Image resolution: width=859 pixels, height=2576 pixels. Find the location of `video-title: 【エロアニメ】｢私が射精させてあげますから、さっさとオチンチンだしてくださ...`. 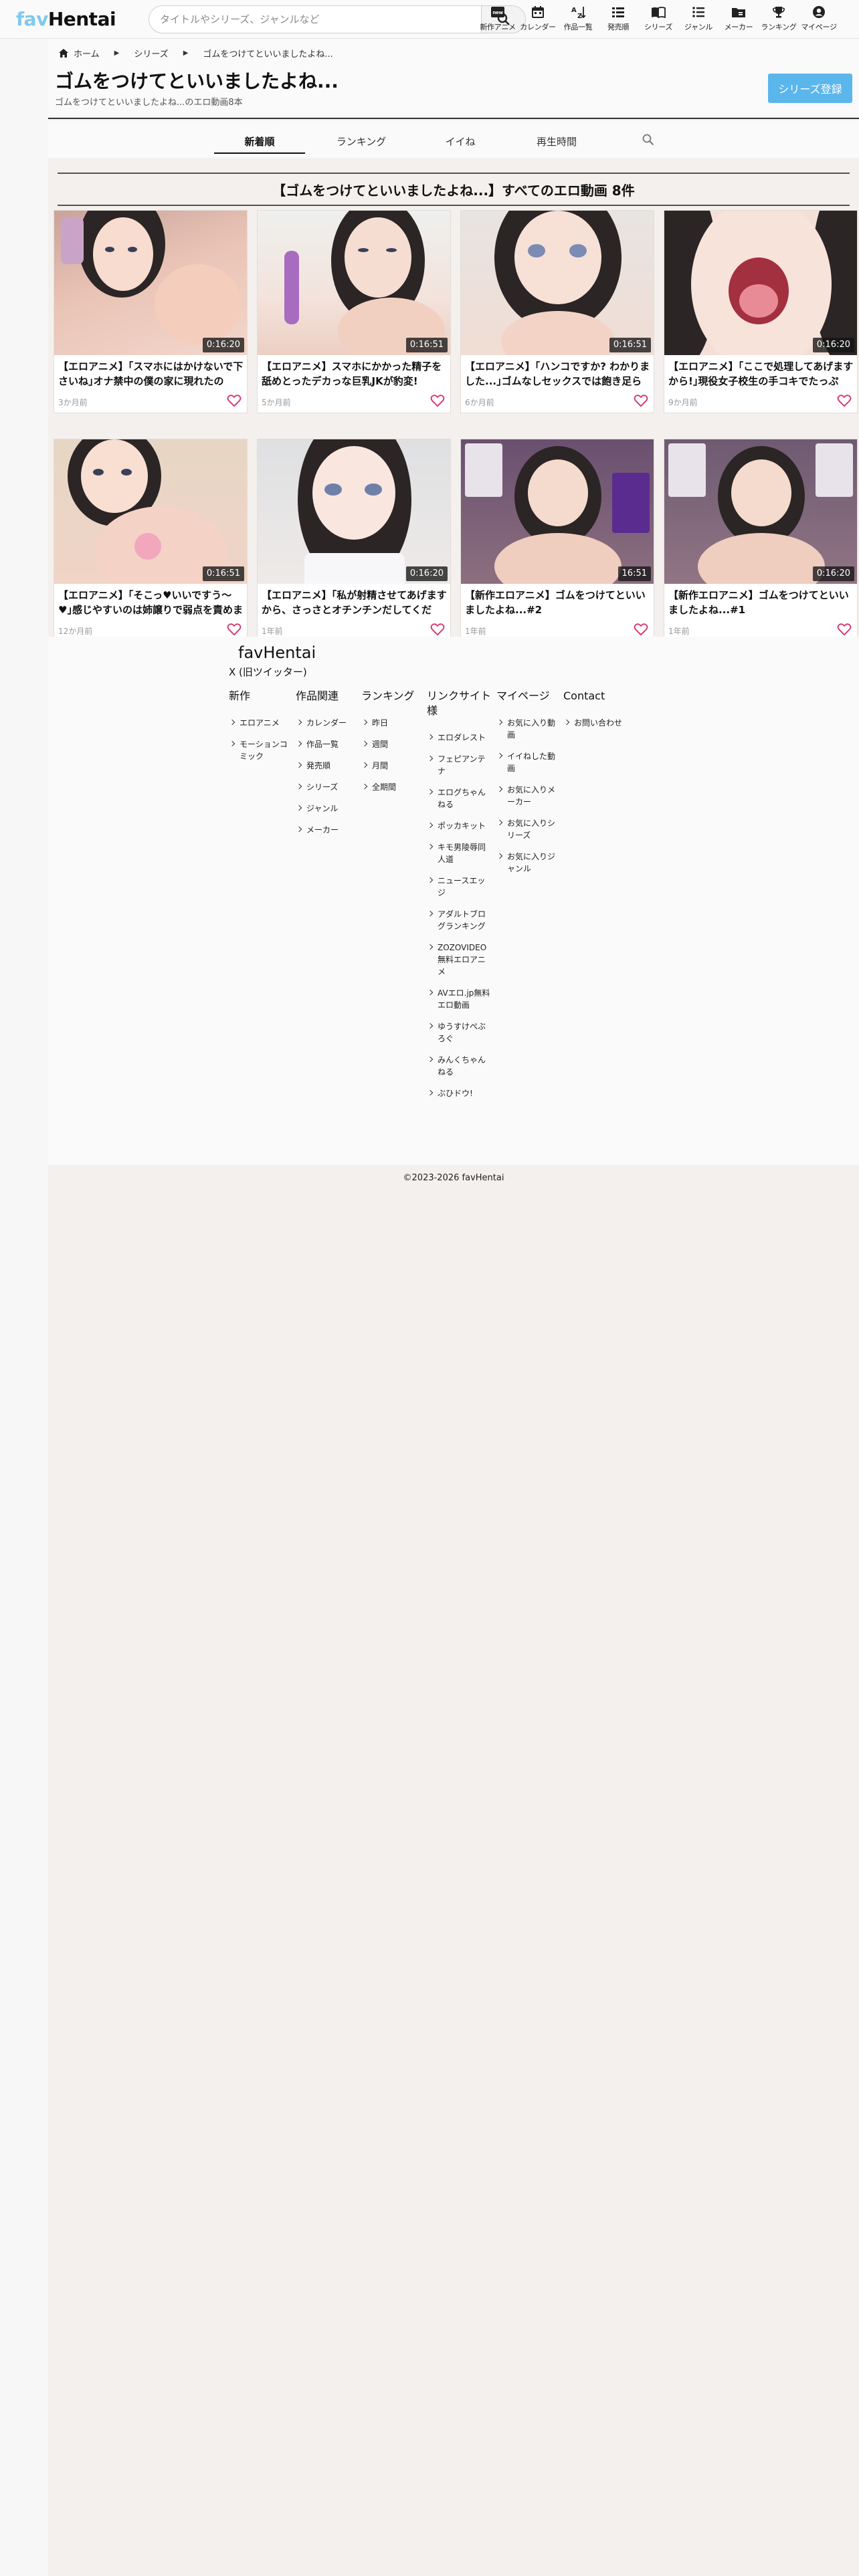

video-title: 【エロアニメ】｢私が射精させてあげますから、さっさとオチンチンだしてくださ... is located at coordinates (355, 602).